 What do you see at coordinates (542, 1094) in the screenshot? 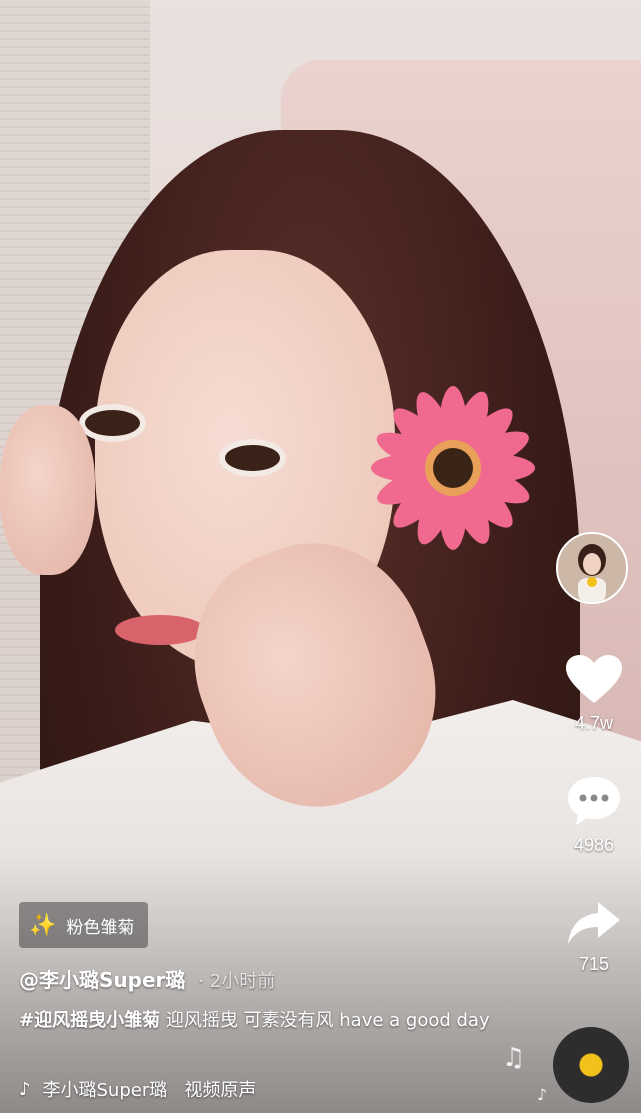
I see `music-note-small-icon: ♪` at bounding box center [542, 1094].